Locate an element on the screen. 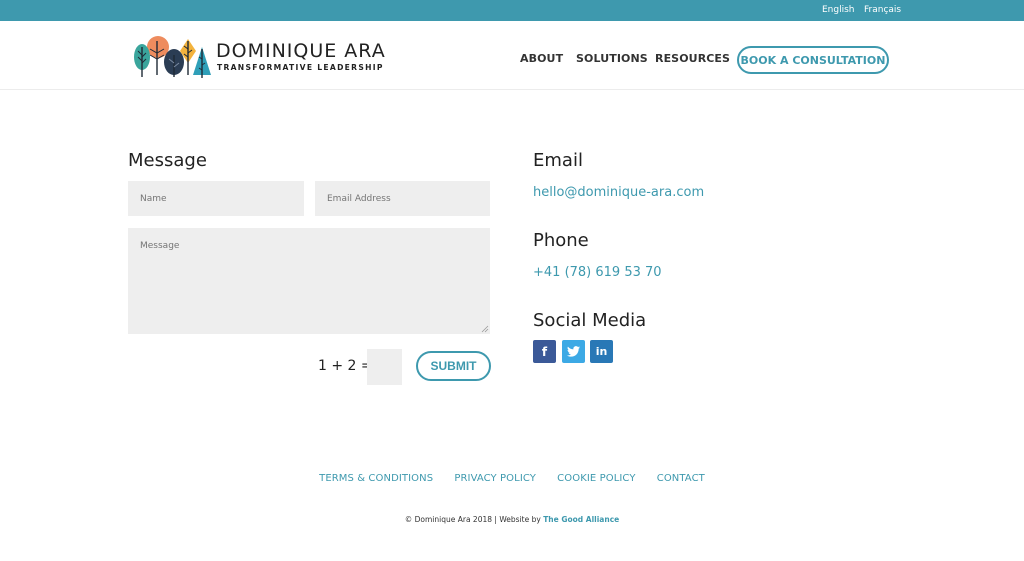 This screenshot has width=1024, height=561. footer-cookie-link: COOKIE POLICY is located at coordinates (596, 478).